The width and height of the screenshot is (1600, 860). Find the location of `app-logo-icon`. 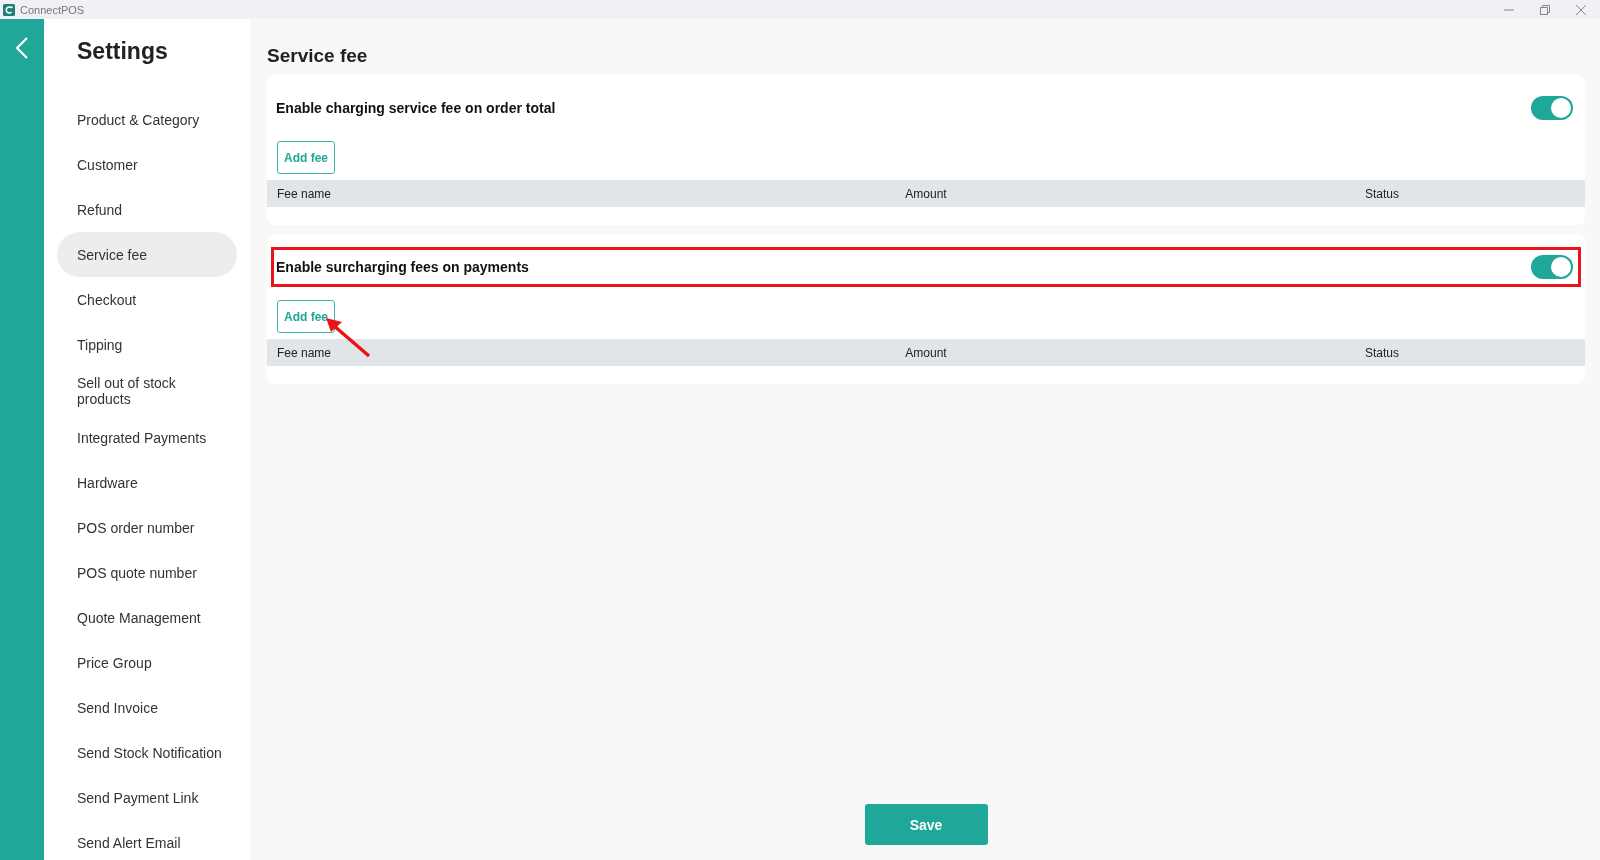

app-logo-icon is located at coordinates (9, 9).